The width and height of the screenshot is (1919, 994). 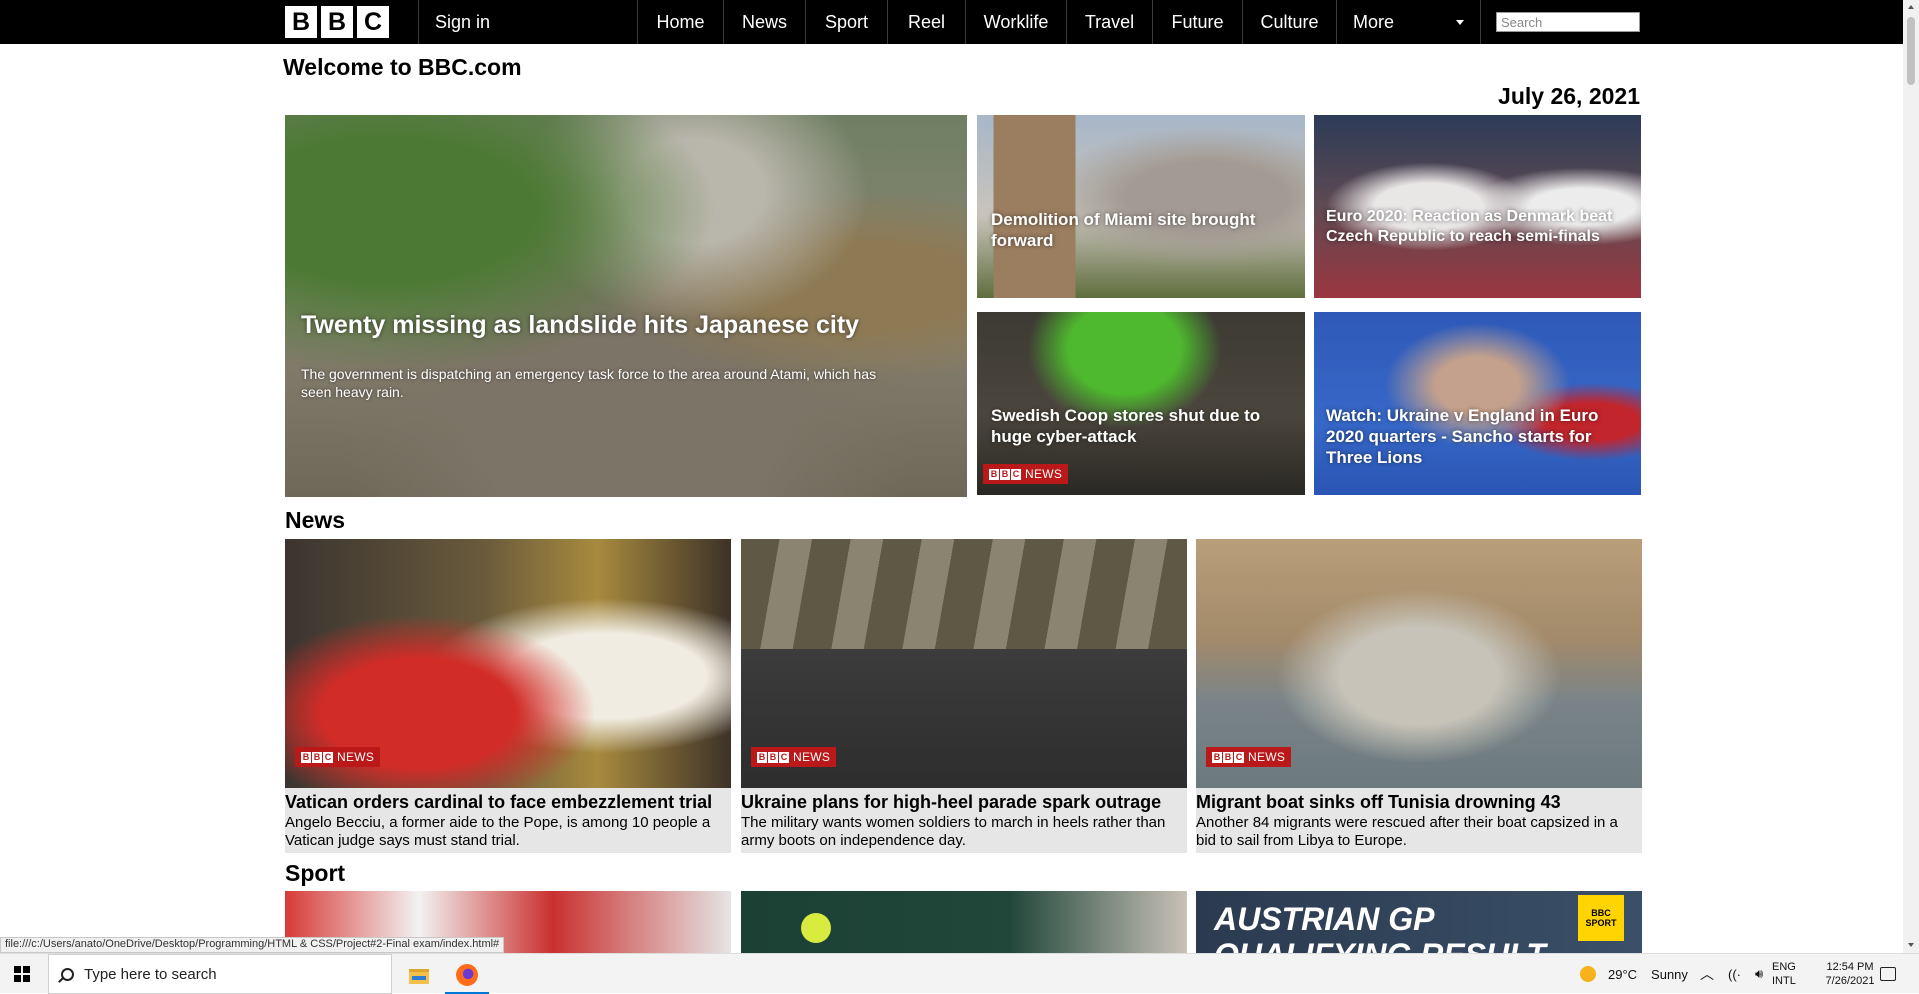 I want to click on nav-item-label: Travel, so click(x=1109, y=21).